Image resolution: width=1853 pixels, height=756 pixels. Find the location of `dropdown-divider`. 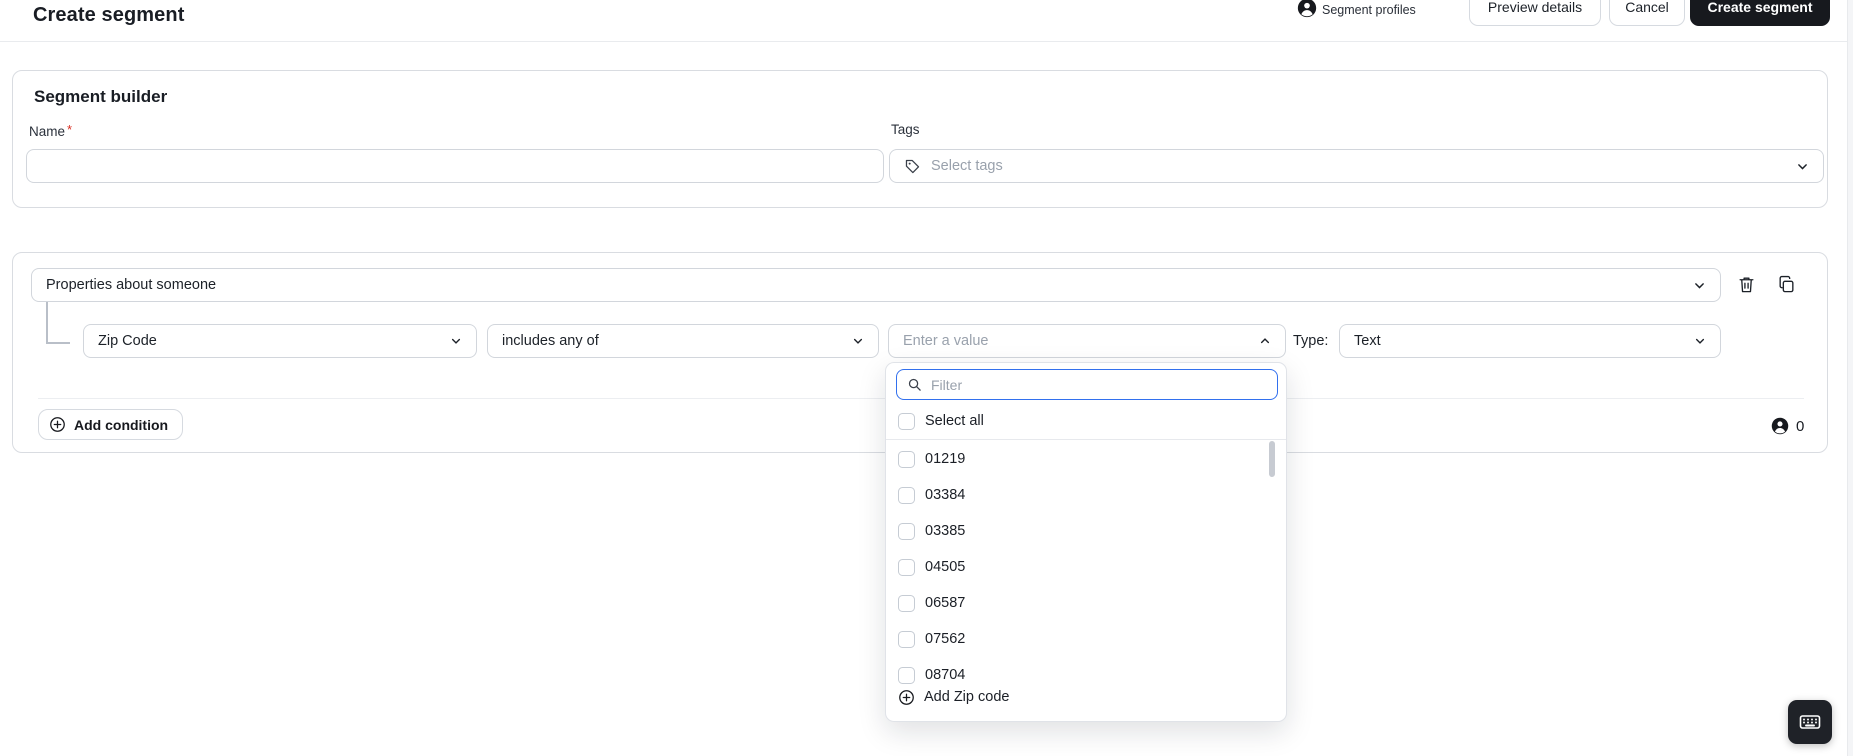

dropdown-divider is located at coordinates (1086, 439).